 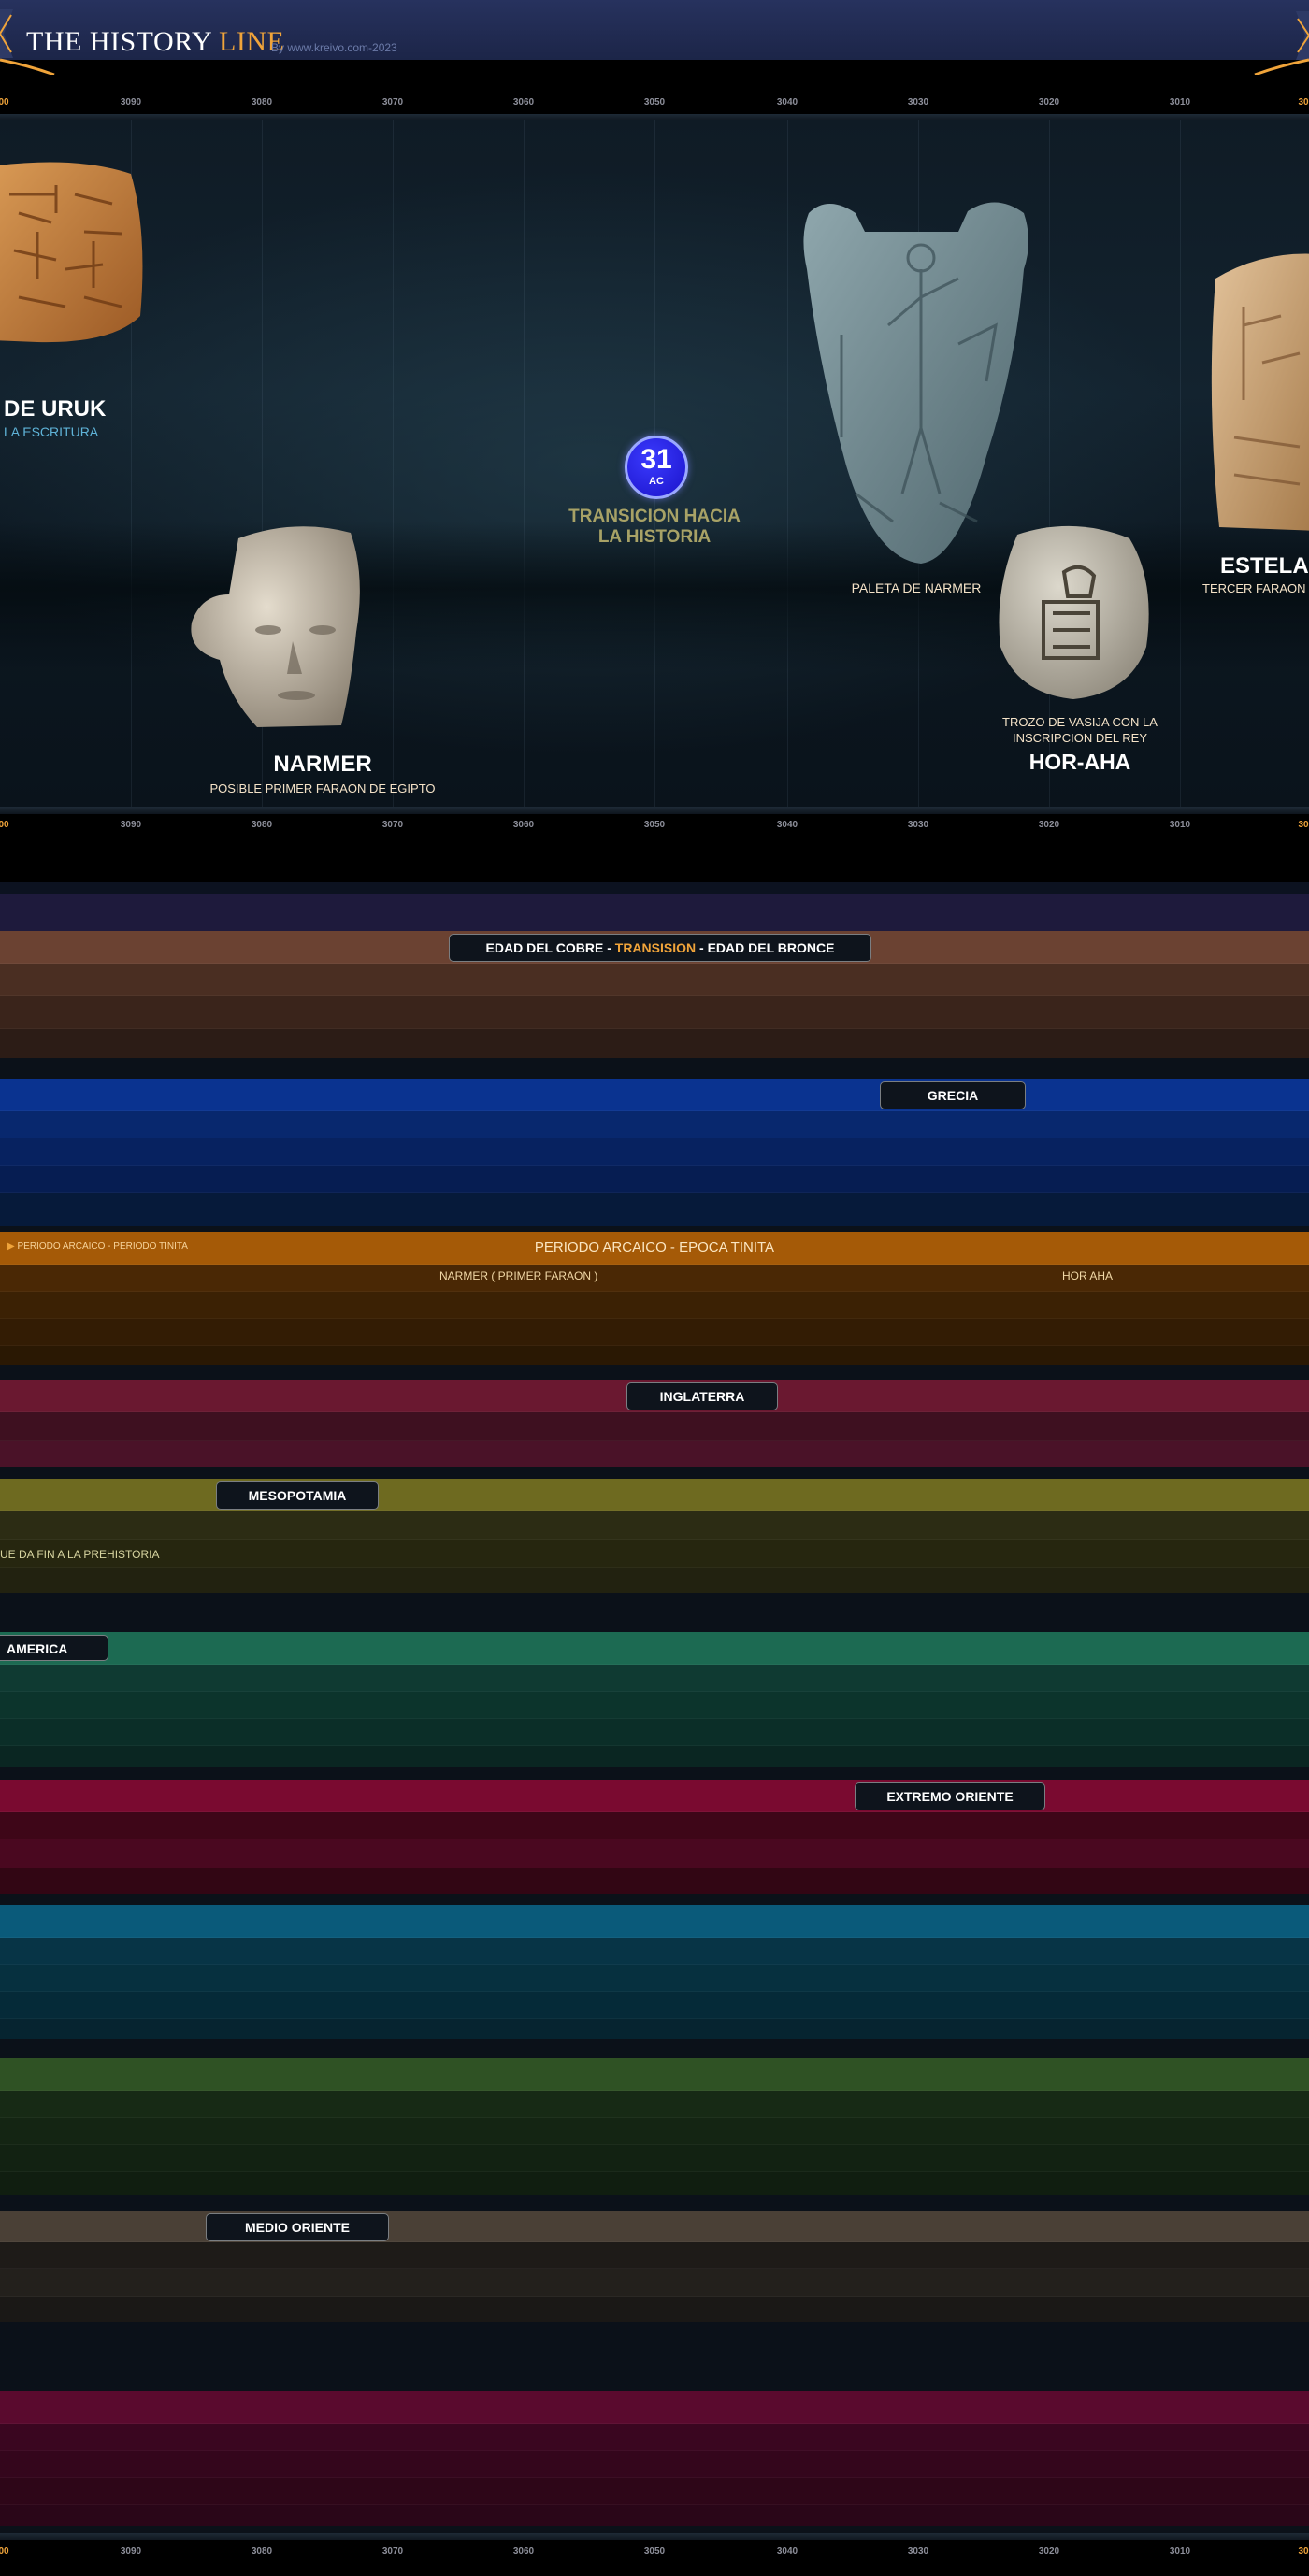 I want to click on vessel-fragment-image, so click(x=1074, y=609).